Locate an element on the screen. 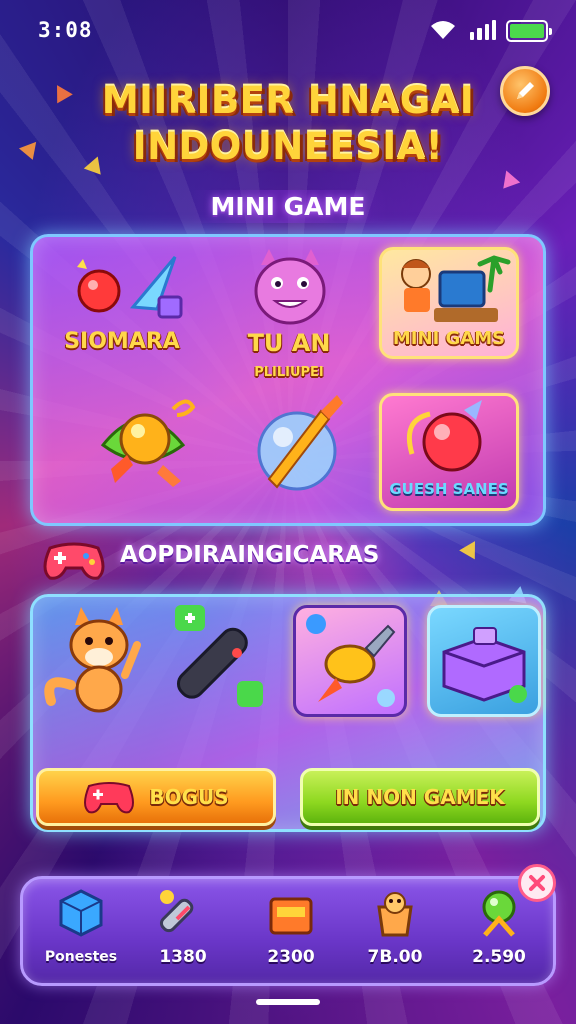 The height and width of the screenshot is (1024, 576). cube-icon is located at coordinates (81, 913).